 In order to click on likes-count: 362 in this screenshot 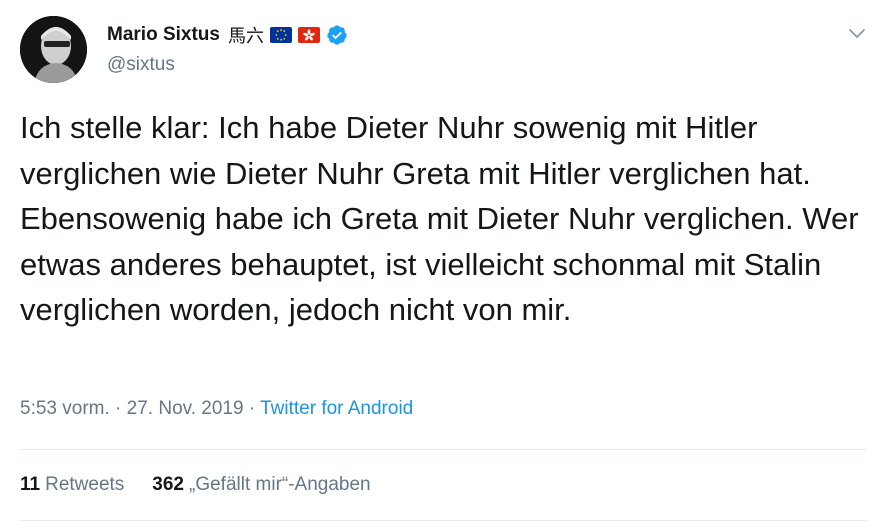, I will do `click(168, 484)`.